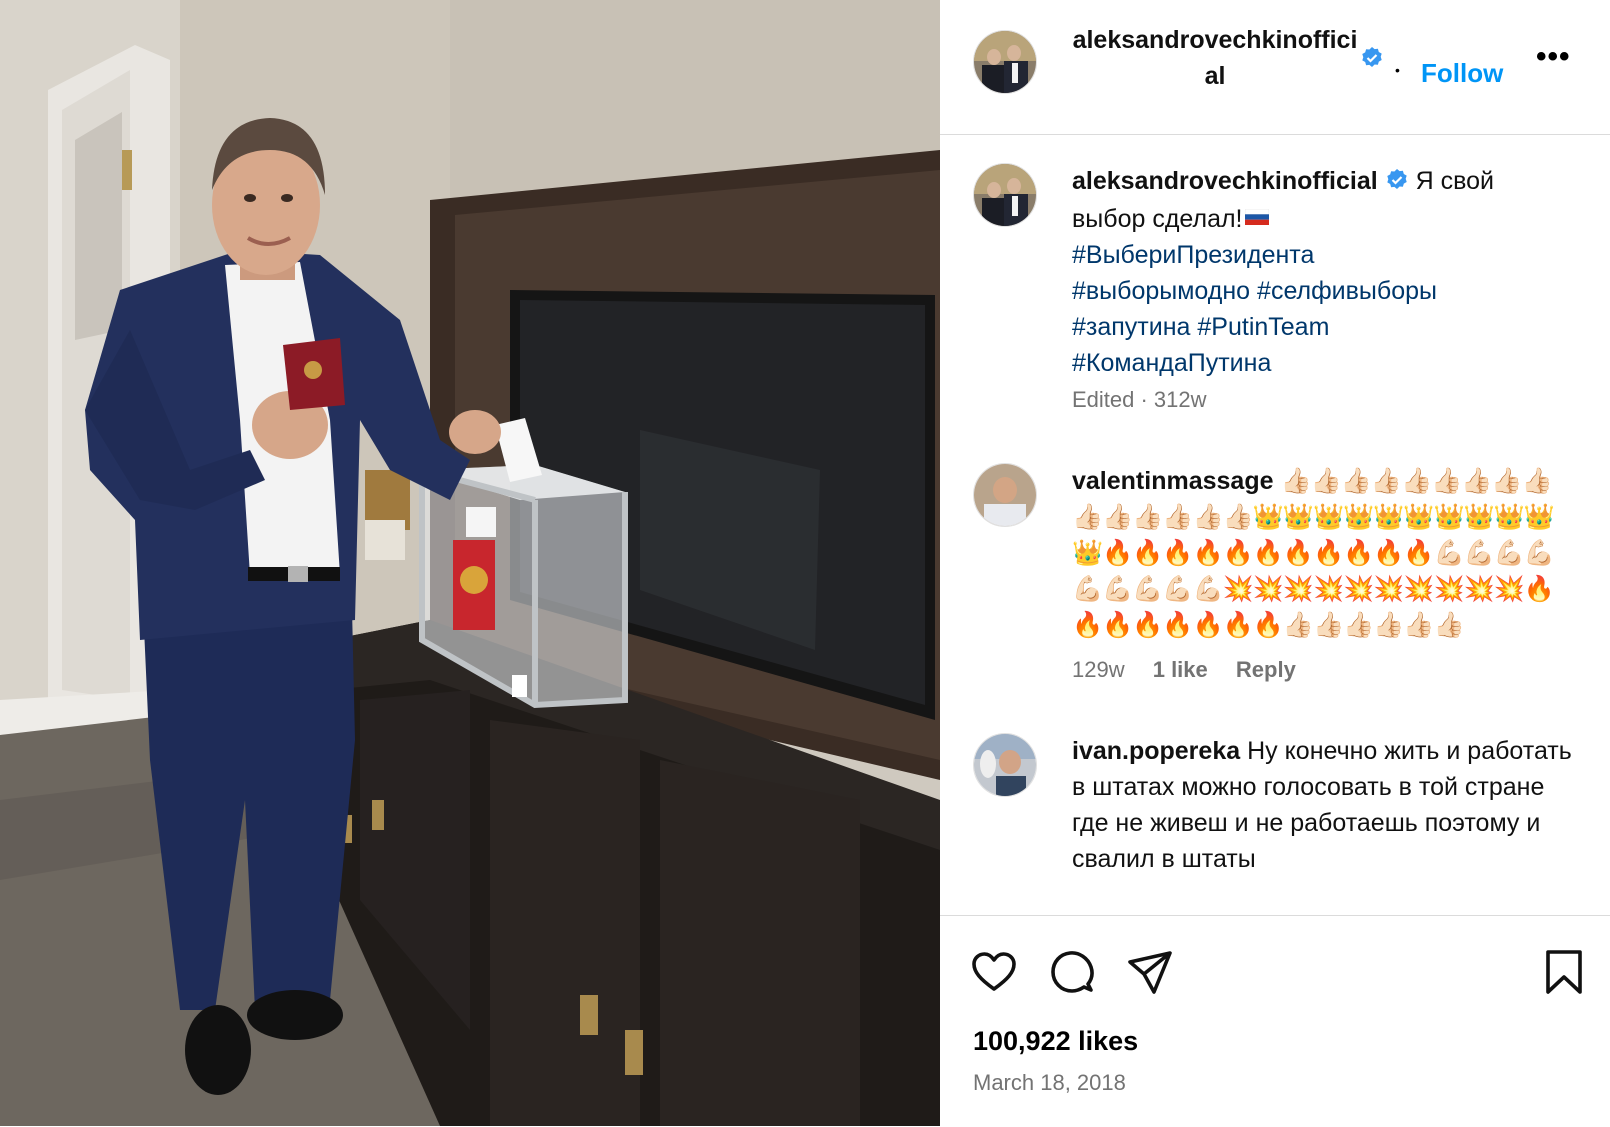  Describe the element at coordinates (1173, 481) in the screenshot. I see `comment-username: valentinmassage` at that location.